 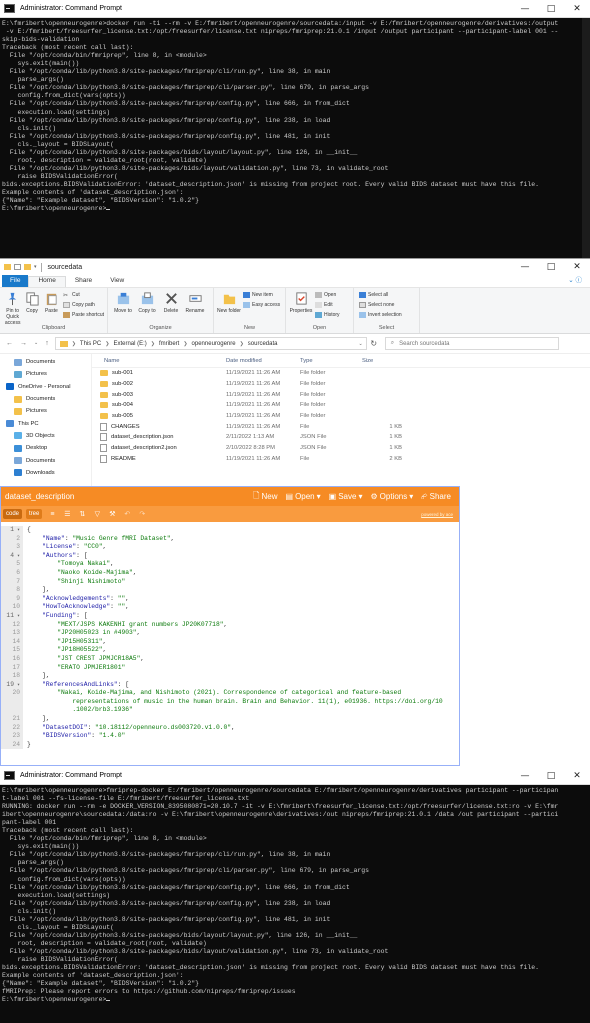 What do you see at coordinates (123, 302) in the screenshot?
I see `move-to-button: Move to` at bounding box center [123, 302].